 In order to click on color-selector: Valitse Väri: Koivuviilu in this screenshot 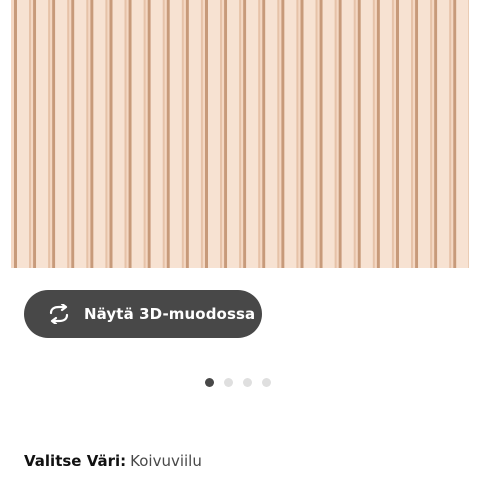, I will do `click(113, 461)`.